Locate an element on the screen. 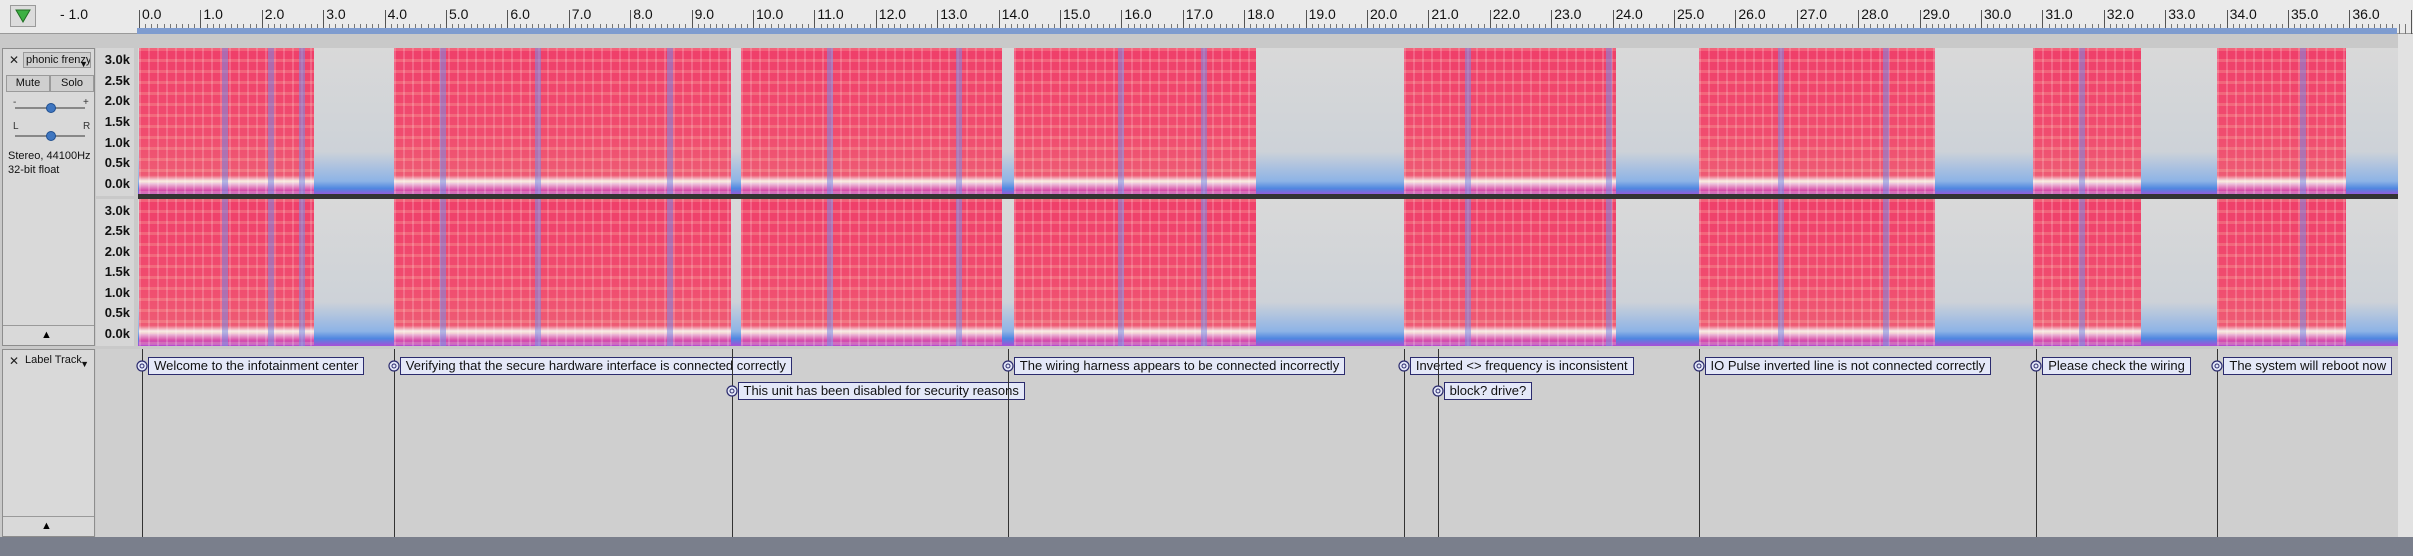 This screenshot has height=556, width=2413. track-name-menu: phonic frenzy ▼ is located at coordinates (57, 60).